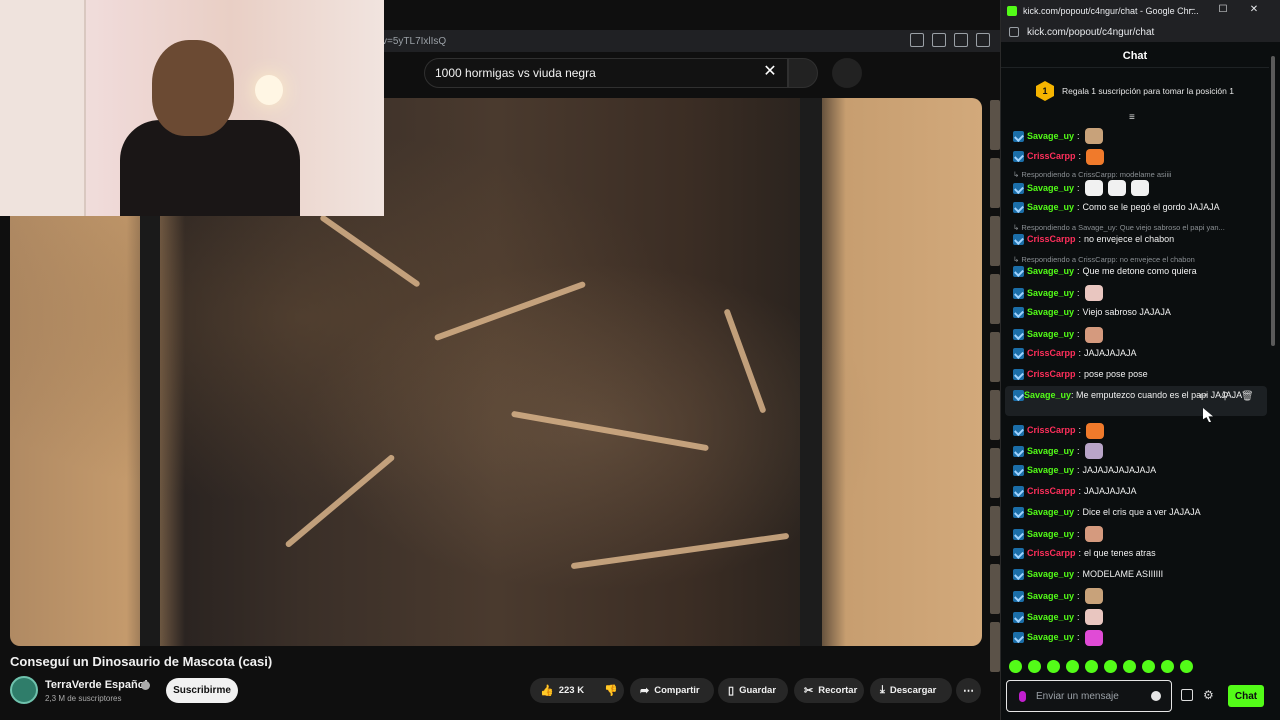  Describe the element at coordinates (564, 690) in the screenshot. I see `like-button: 👍 223 K` at that location.